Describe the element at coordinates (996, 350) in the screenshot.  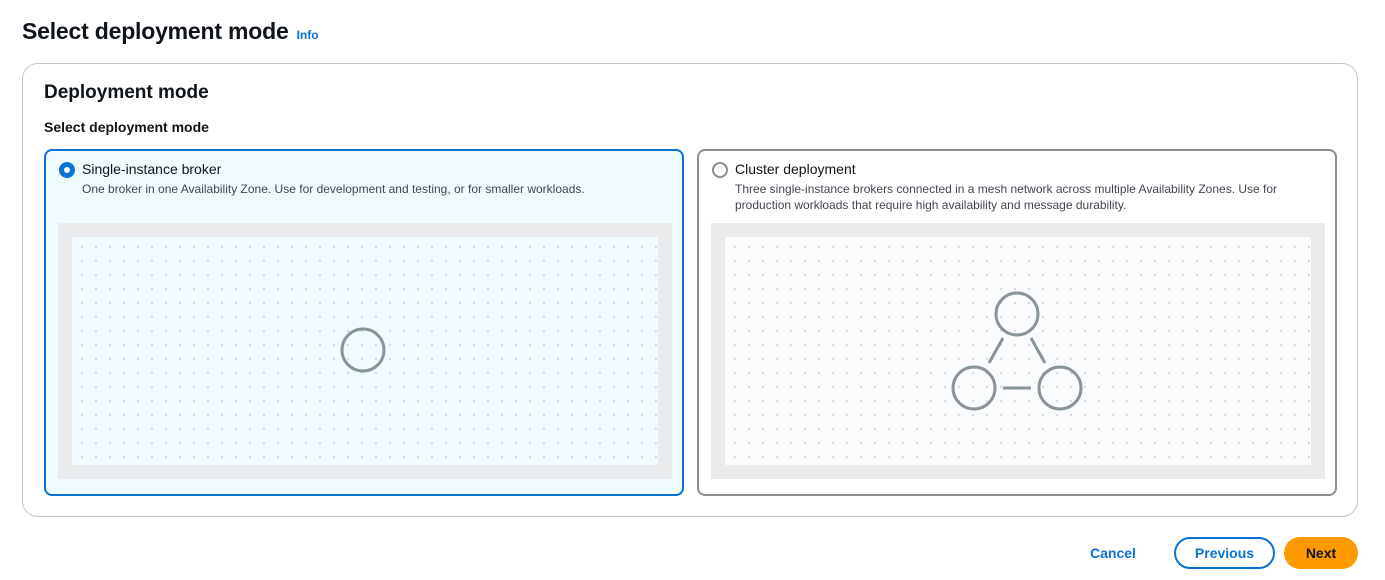
I see `mesh-link-left` at that location.